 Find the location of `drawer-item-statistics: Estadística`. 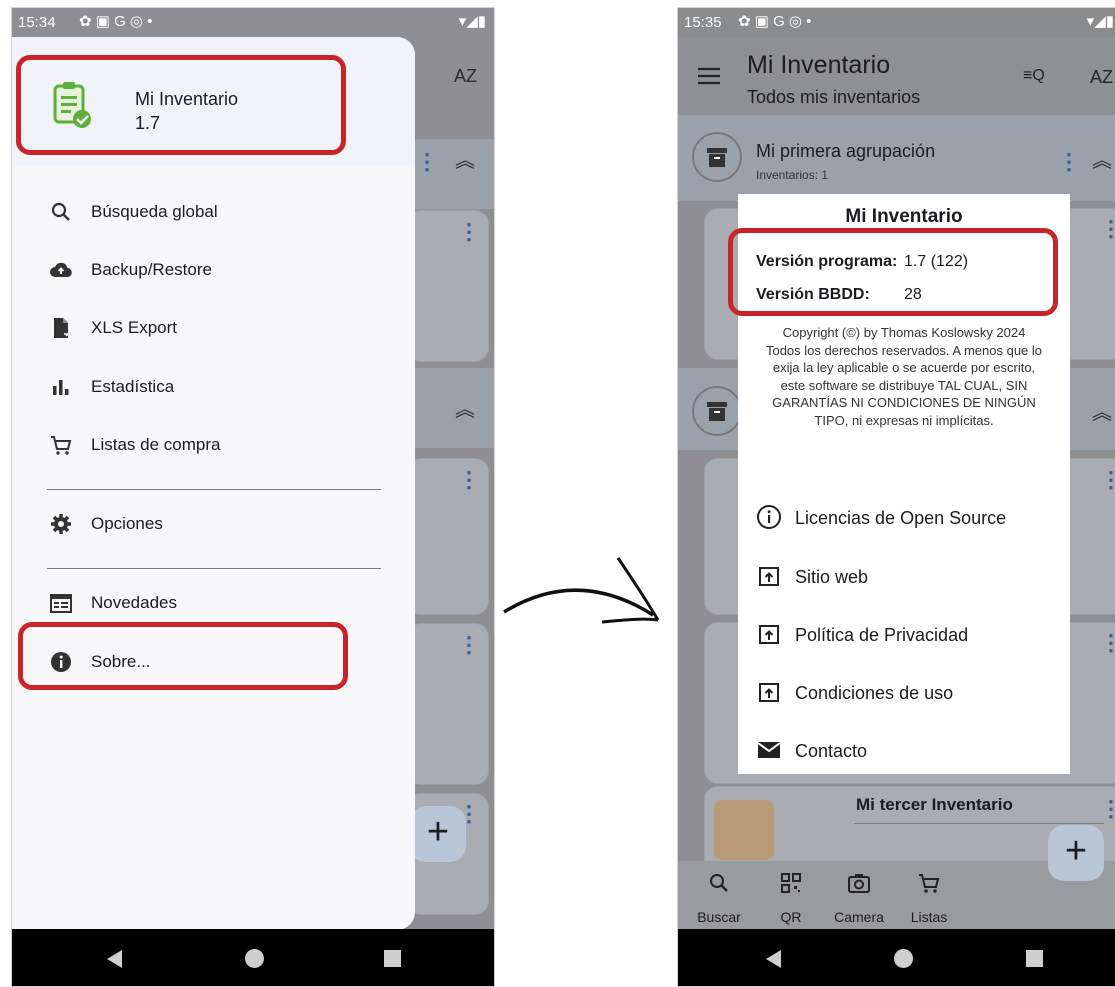

drawer-item-statistics: Estadística is located at coordinates (213, 387).